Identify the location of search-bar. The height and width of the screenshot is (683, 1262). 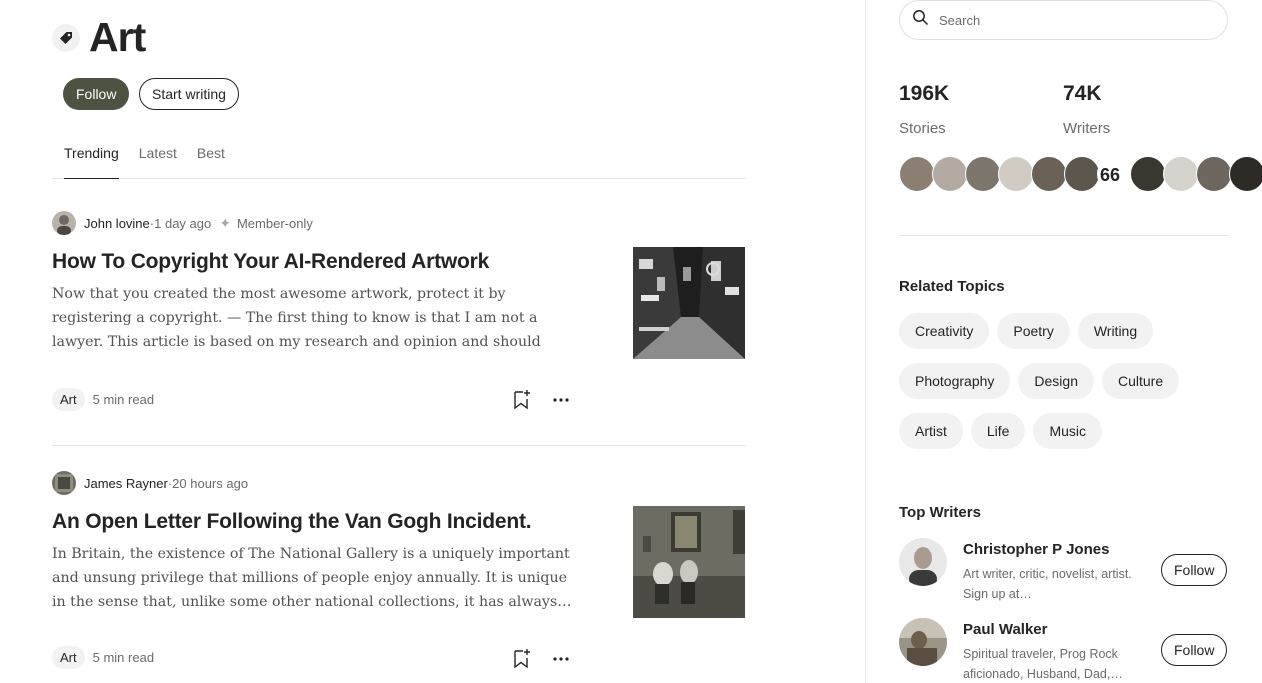
(1063, 20).